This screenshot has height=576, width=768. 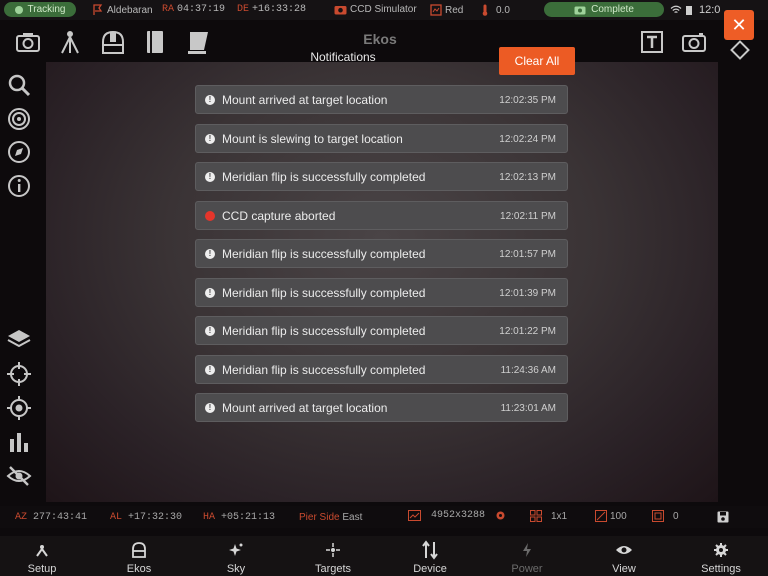 What do you see at coordinates (430, 569) in the screenshot?
I see `nav-device-label: Device` at bounding box center [430, 569].